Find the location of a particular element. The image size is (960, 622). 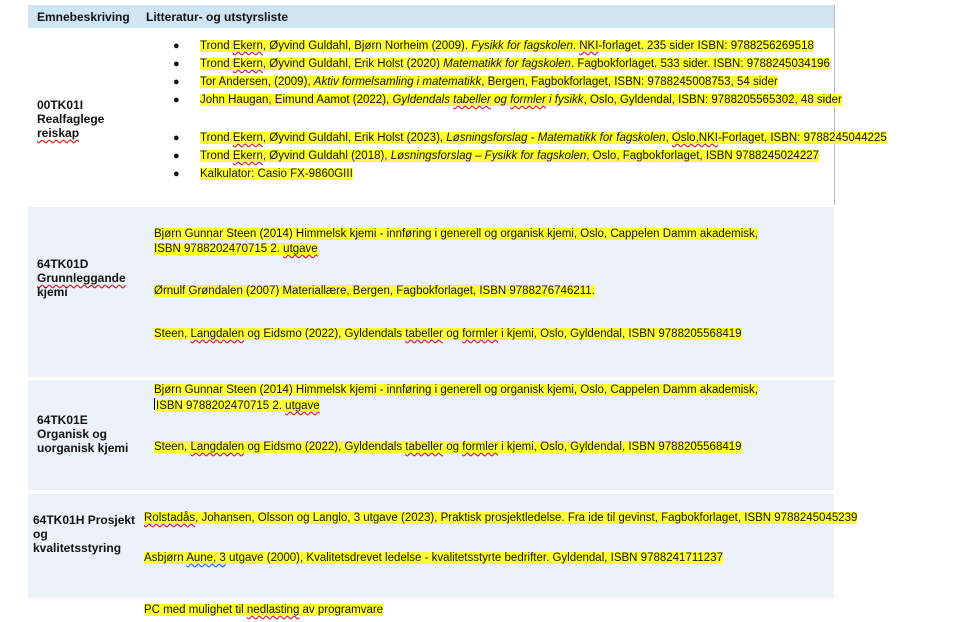

column-header-literature-list: Litteratur- og utstyrsliste is located at coordinates (217, 17).